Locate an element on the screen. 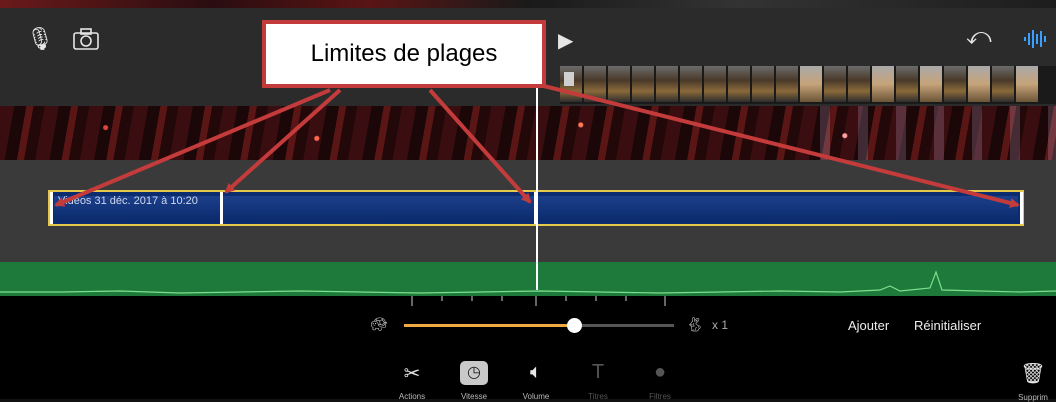 Image resolution: width=1056 pixels, height=402 pixels. tab-label: Vitesse is located at coordinates (474, 396).